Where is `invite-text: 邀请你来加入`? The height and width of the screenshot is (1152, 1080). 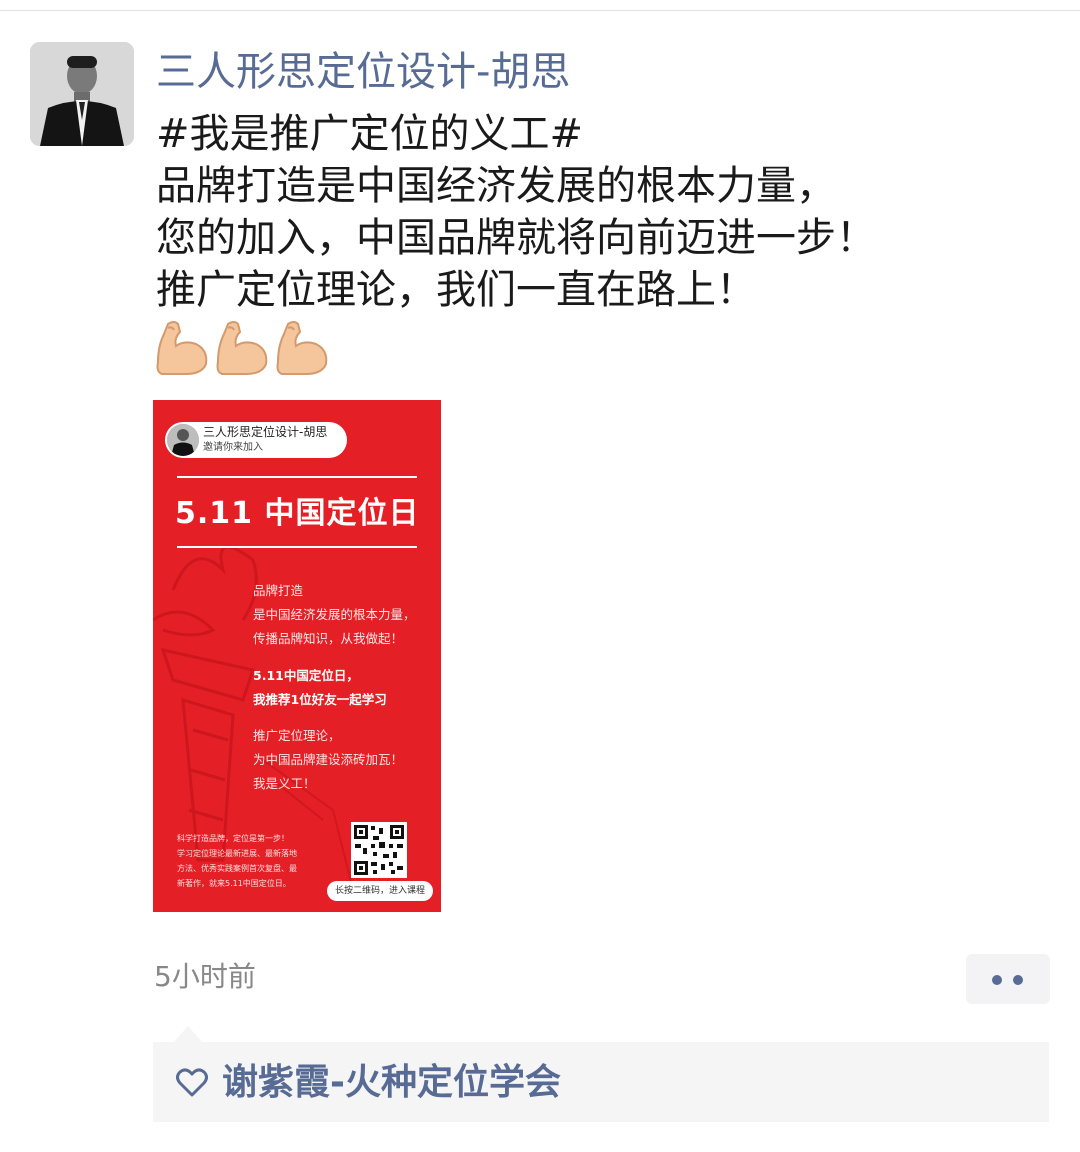
invite-text: 邀请你来加入 is located at coordinates (233, 447).